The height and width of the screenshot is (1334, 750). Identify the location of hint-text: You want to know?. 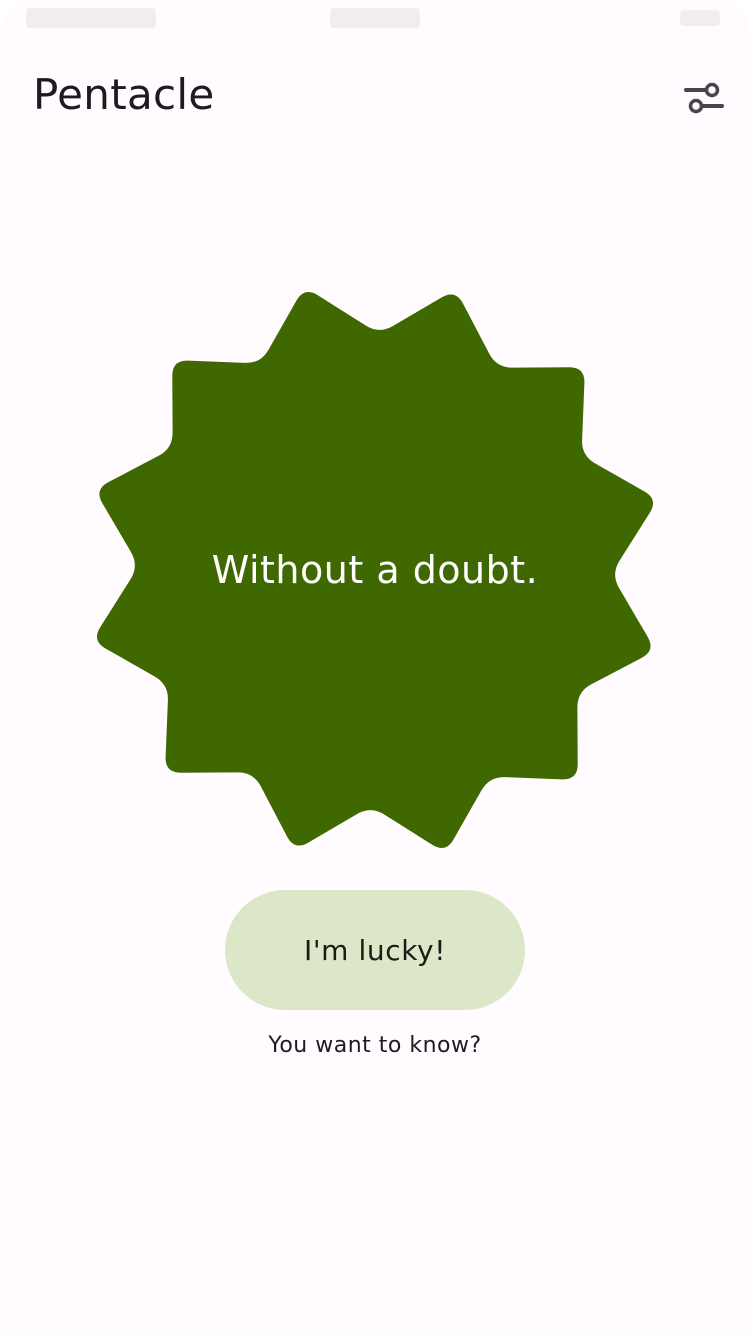
(375, 1045).